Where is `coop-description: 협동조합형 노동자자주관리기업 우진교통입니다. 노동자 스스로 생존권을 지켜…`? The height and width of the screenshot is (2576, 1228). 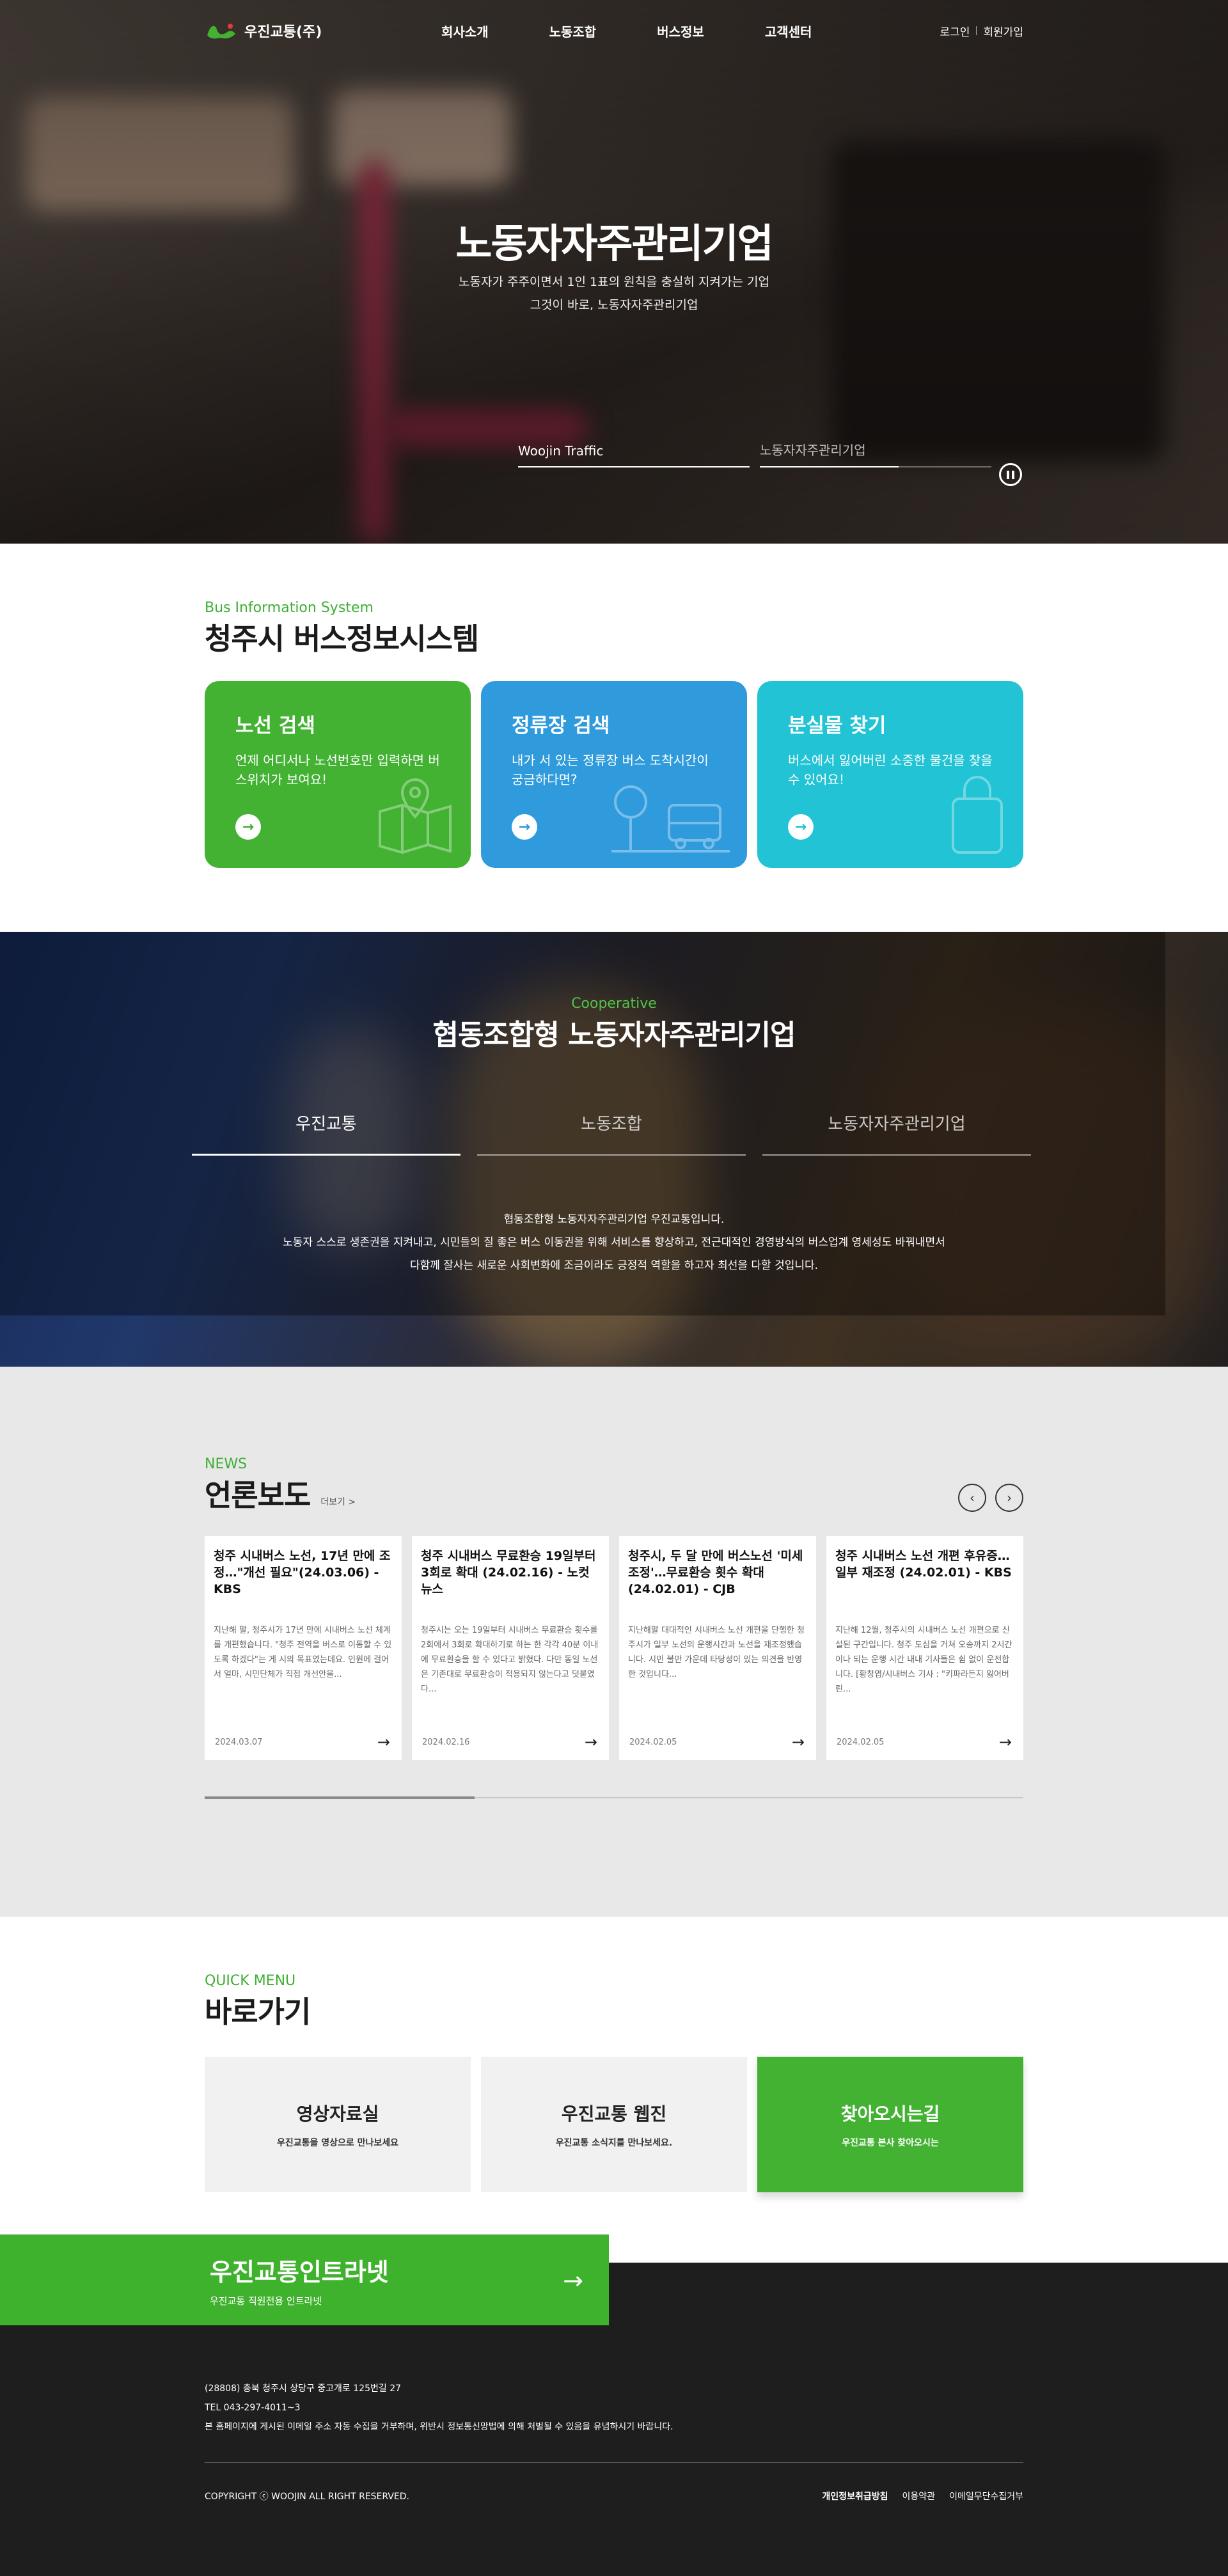
coop-description: 협동조합형 노동자자주관리기업 우진교통입니다. 노동자 스스로 생존권을 지켜… is located at coordinates (614, 1242).